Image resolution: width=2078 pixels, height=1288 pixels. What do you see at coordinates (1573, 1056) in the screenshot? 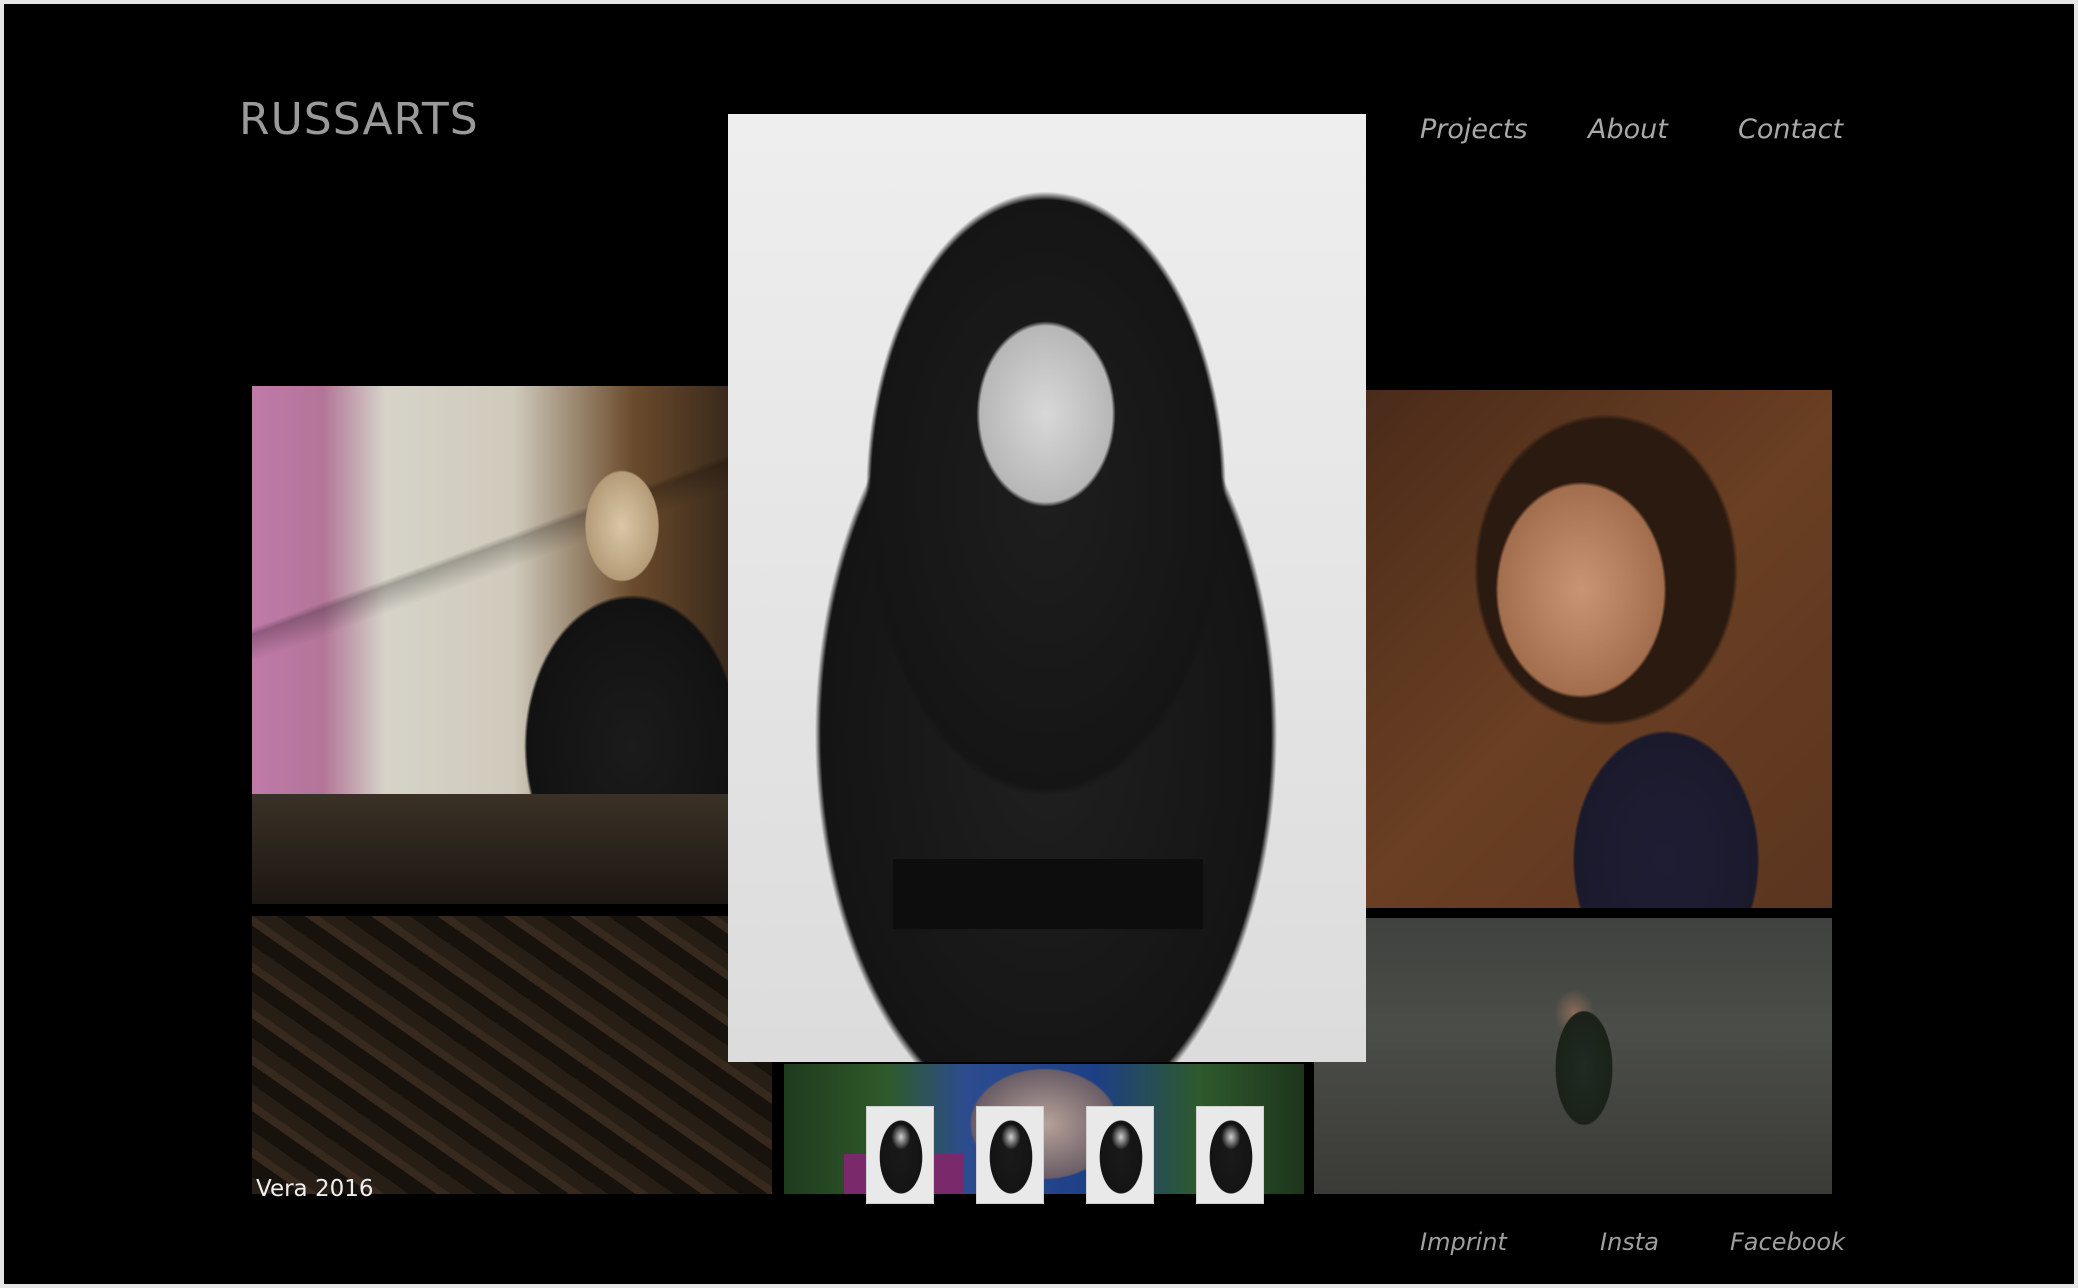
I see `gallery-photo-parking-lot` at bounding box center [1573, 1056].